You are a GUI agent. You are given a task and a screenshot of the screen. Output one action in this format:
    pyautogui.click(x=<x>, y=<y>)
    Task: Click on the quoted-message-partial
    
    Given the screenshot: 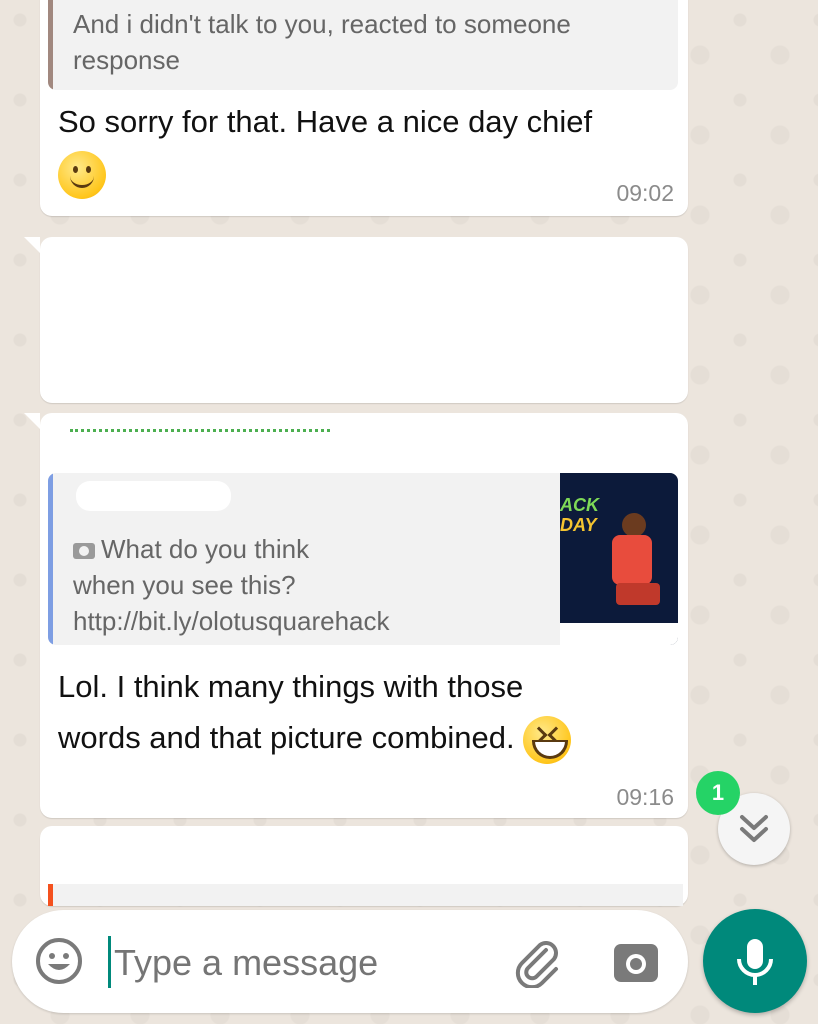 What is the action you would take?
    pyautogui.click(x=365, y=895)
    